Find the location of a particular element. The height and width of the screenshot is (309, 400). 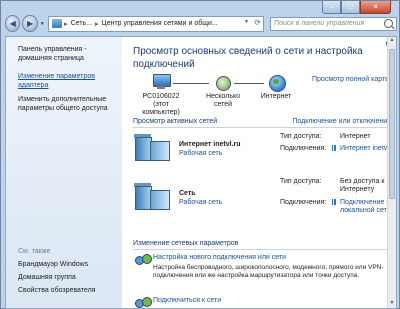

network-name: Интернет inetvl.ru is located at coordinates (210, 144).